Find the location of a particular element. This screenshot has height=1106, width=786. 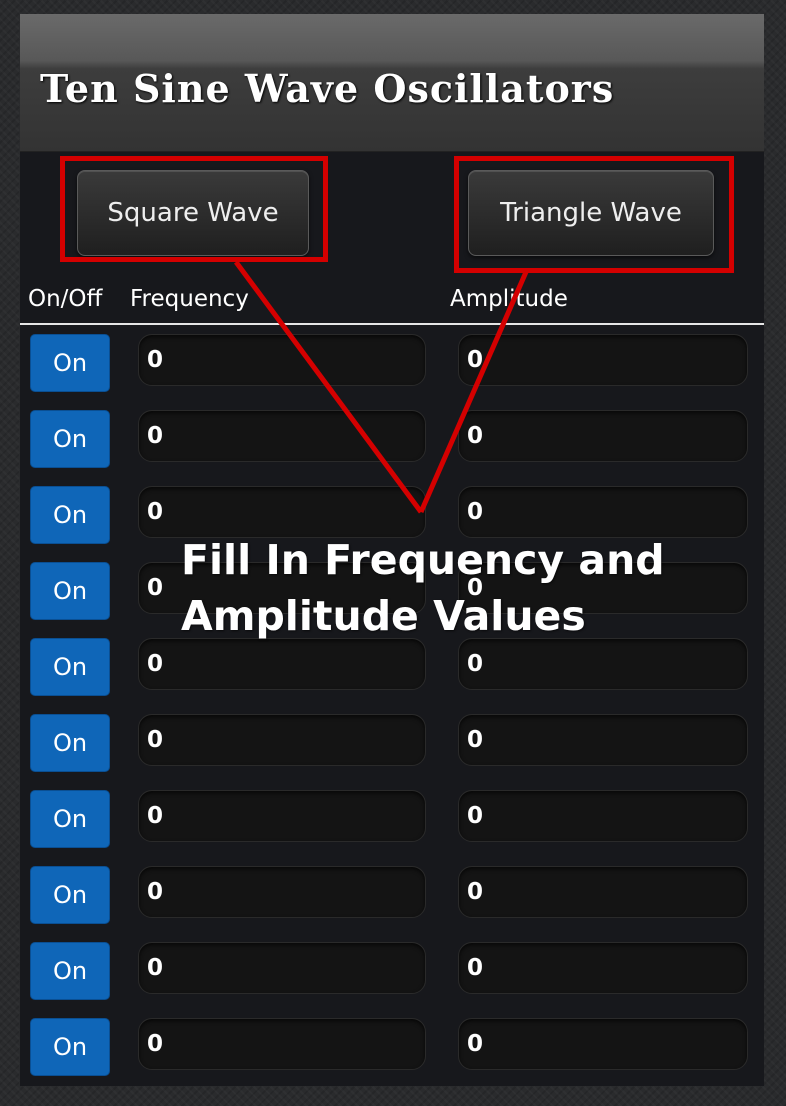

column-header-on-off: On/Off is located at coordinates (65, 299).